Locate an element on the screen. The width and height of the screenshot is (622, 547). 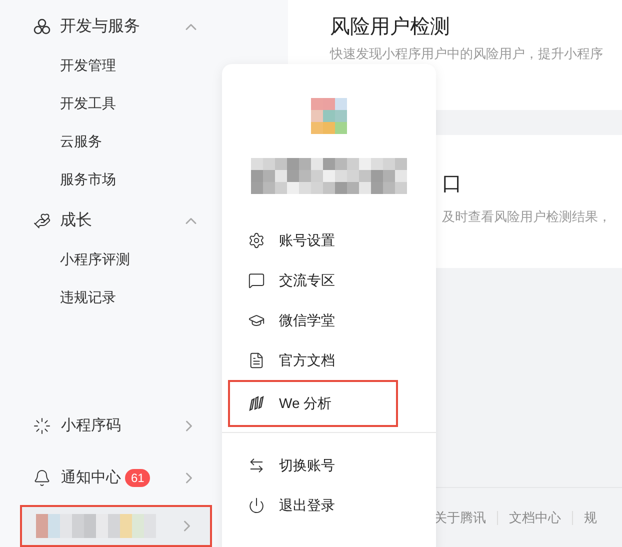
sidebar-item: 违规记录 is located at coordinates (88, 297).